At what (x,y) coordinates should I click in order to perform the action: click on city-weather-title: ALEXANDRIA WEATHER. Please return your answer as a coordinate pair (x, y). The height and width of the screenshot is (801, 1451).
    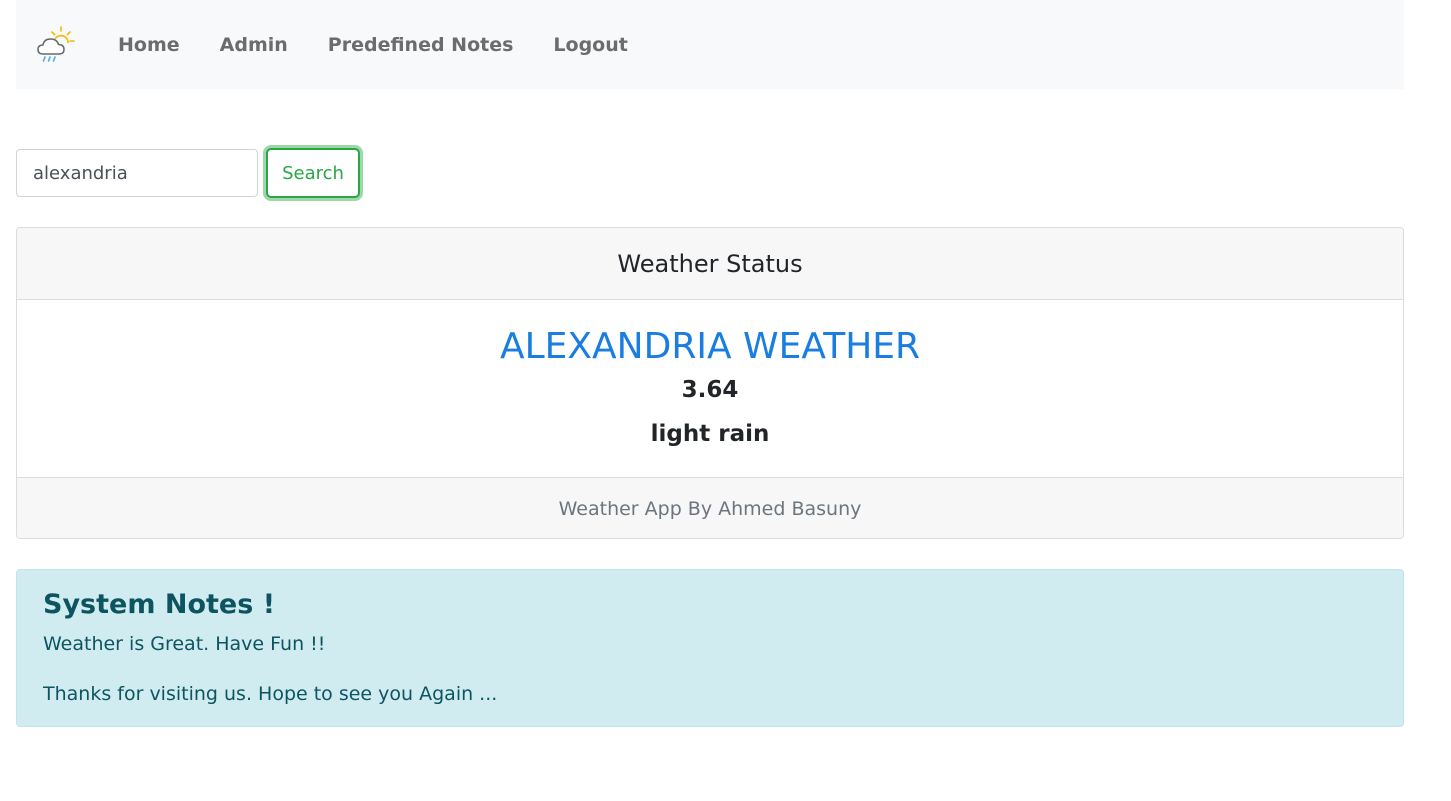
    Looking at the image, I should click on (710, 346).